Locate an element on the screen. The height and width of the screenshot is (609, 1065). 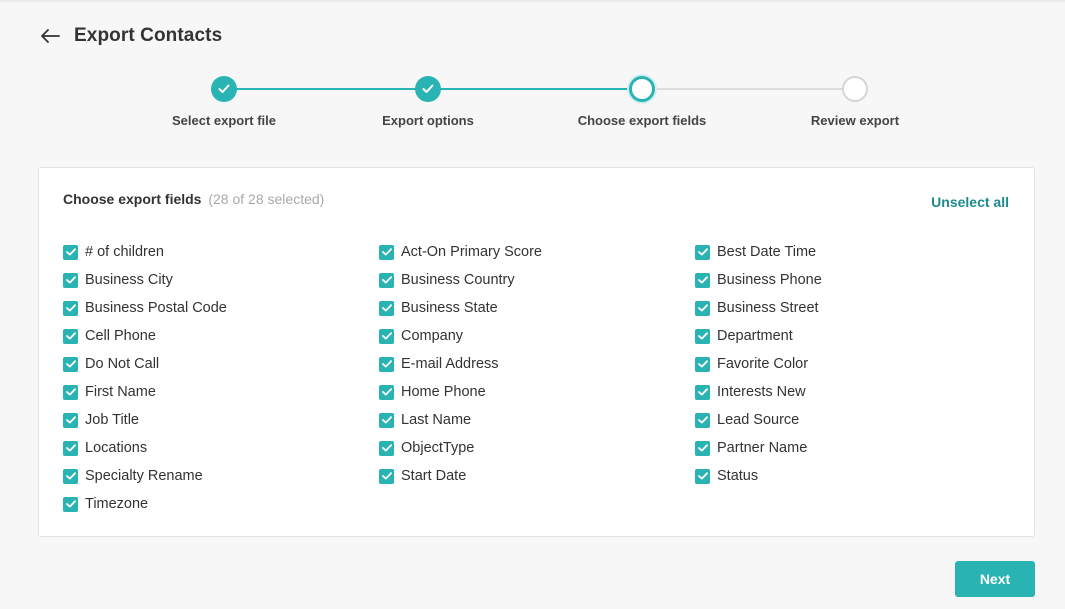
field-label: Cell Phone is located at coordinates (120, 336).